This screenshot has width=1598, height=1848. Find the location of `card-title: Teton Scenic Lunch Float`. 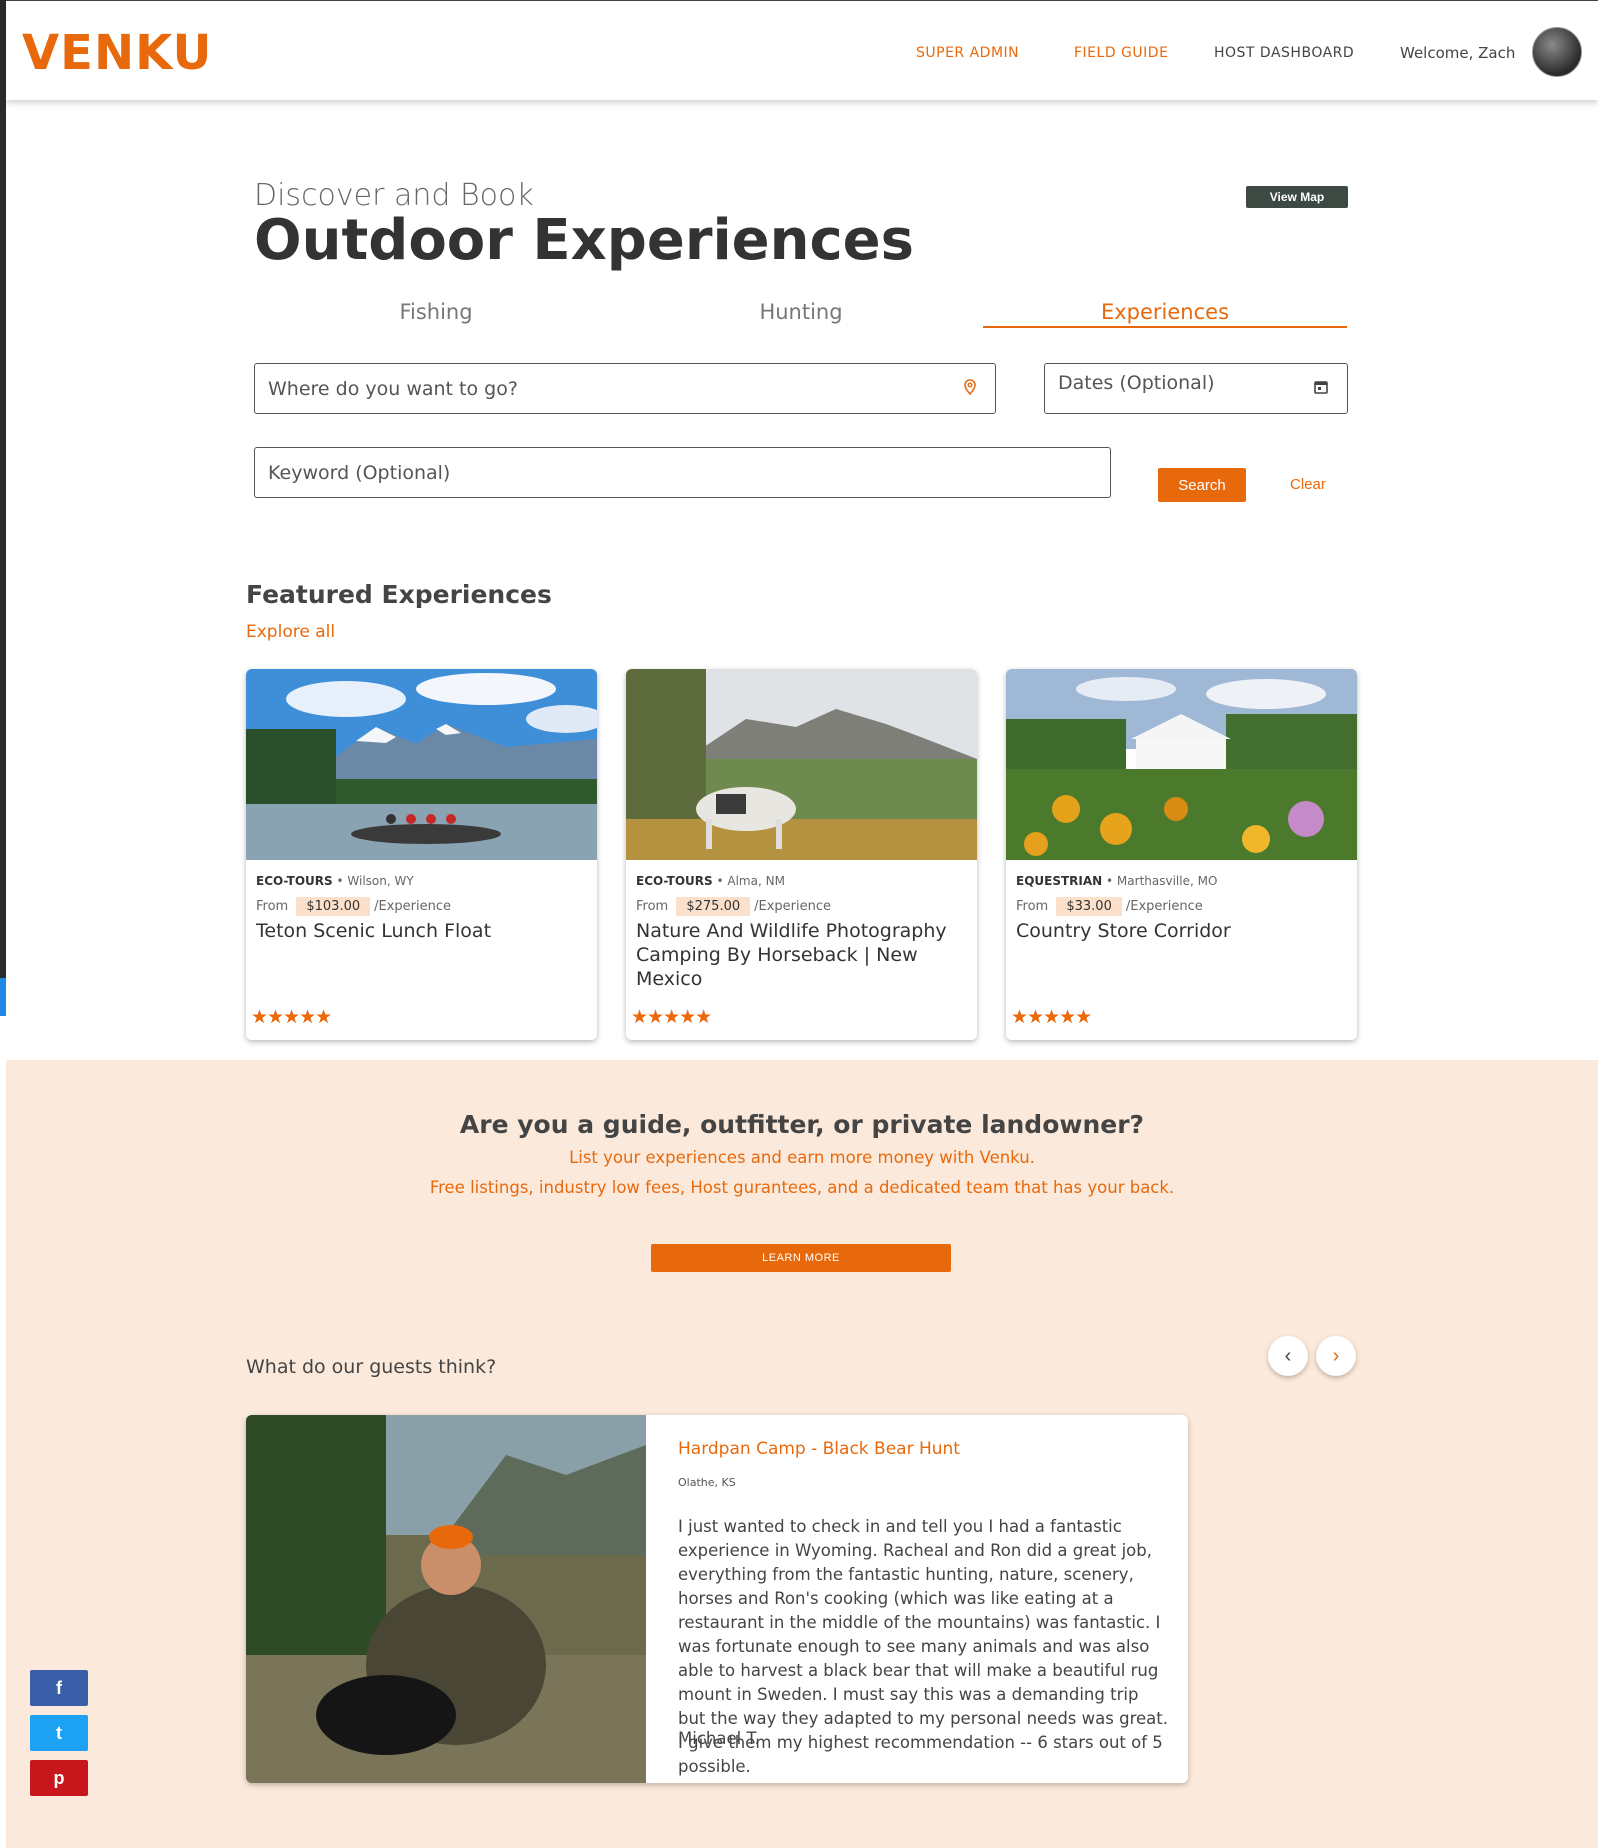

card-title: Teton Scenic Lunch Float is located at coordinates (421, 931).